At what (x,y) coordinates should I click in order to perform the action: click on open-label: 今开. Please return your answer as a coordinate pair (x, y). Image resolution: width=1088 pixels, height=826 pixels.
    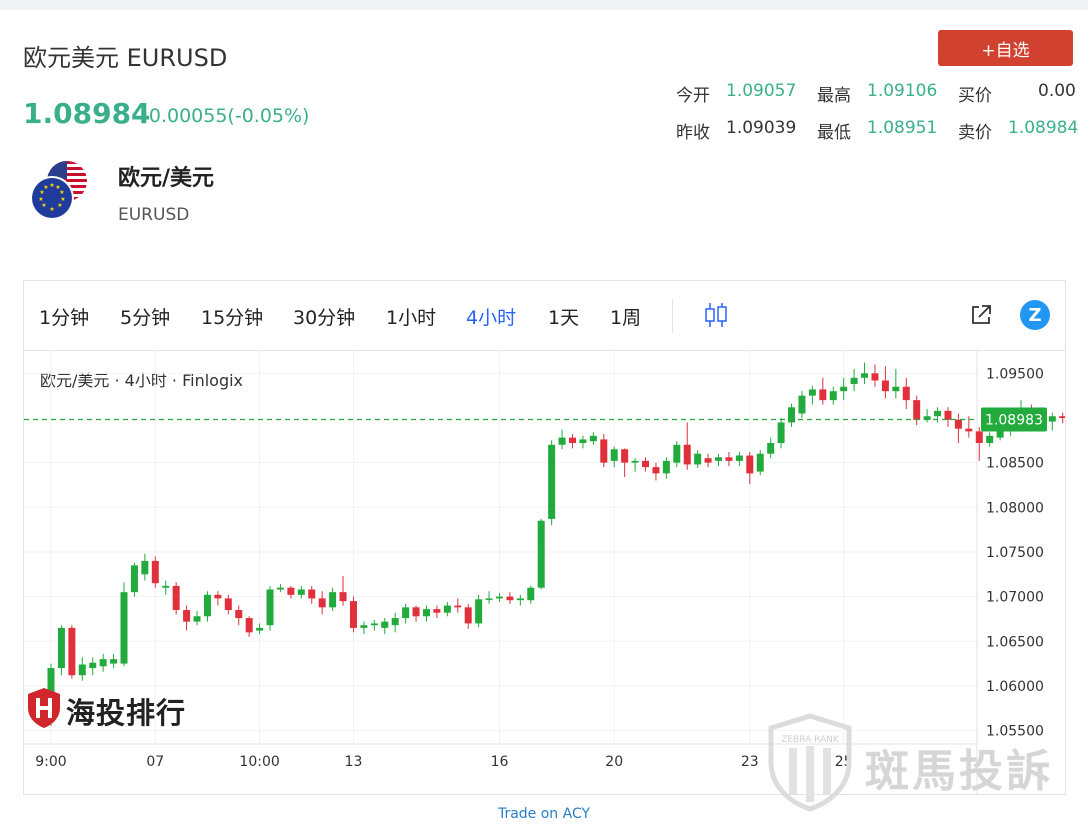
    Looking at the image, I should click on (693, 96).